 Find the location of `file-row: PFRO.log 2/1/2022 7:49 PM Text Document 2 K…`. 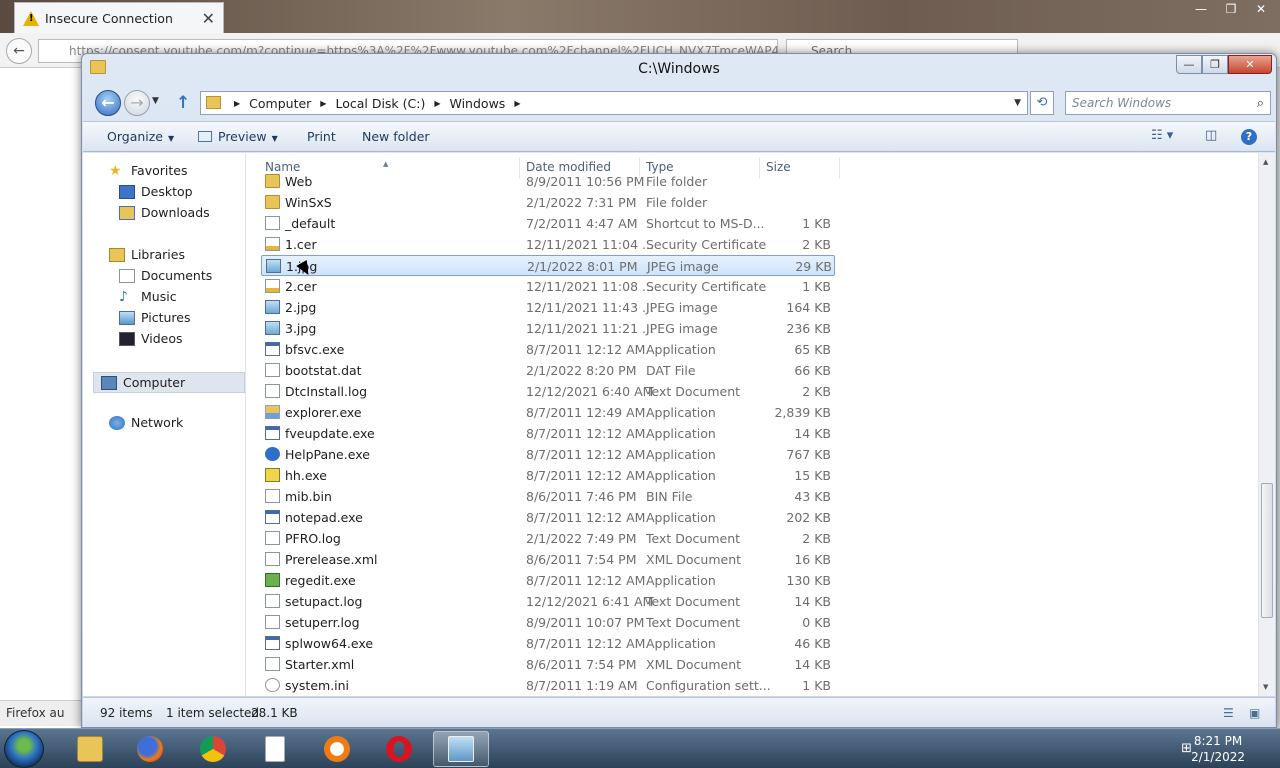

file-row: PFRO.log 2/1/2022 7:49 PM Text Document 2 K… is located at coordinates (548, 538).